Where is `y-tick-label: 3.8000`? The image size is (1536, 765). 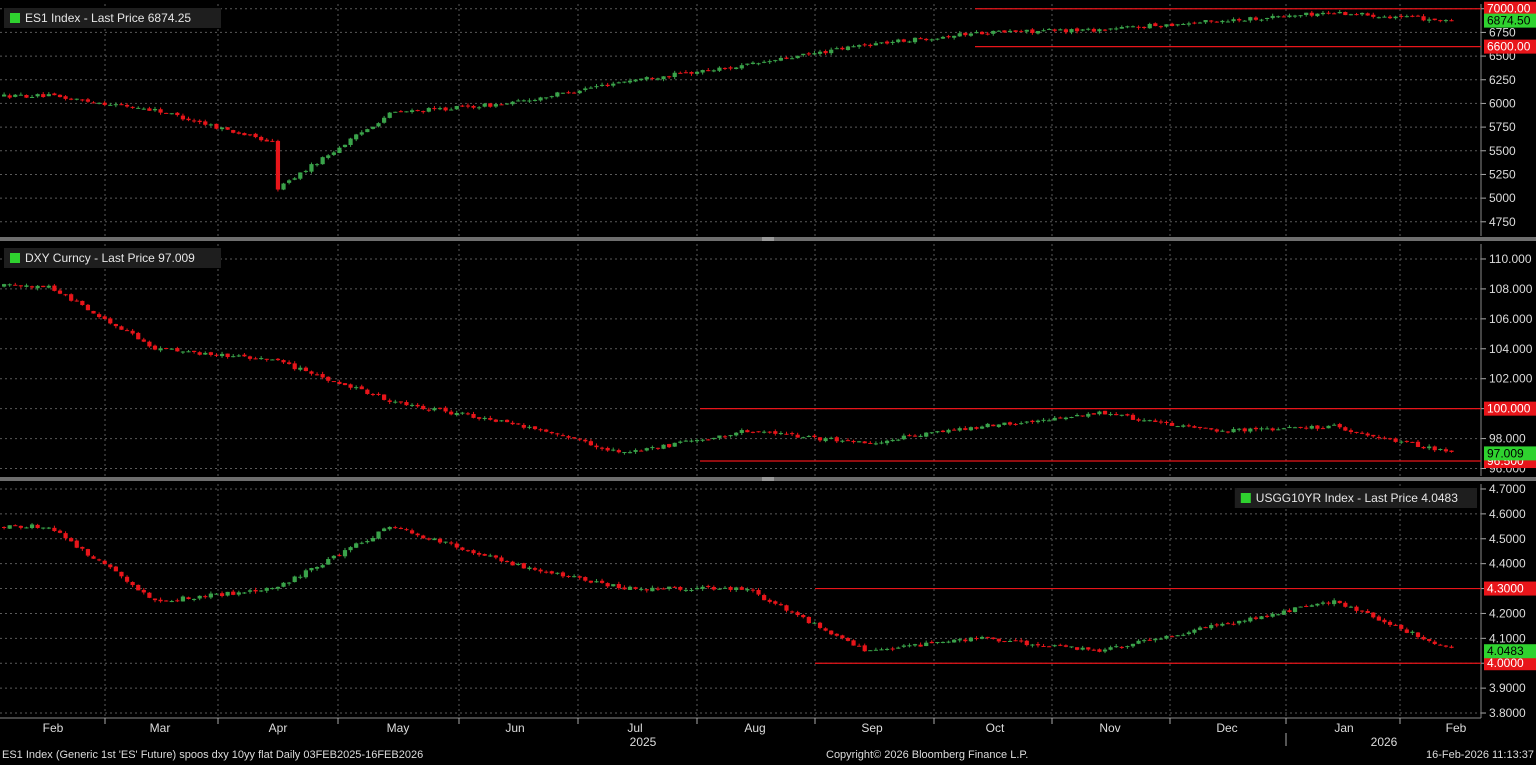 y-tick-label: 3.8000 is located at coordinates (1507, 713).